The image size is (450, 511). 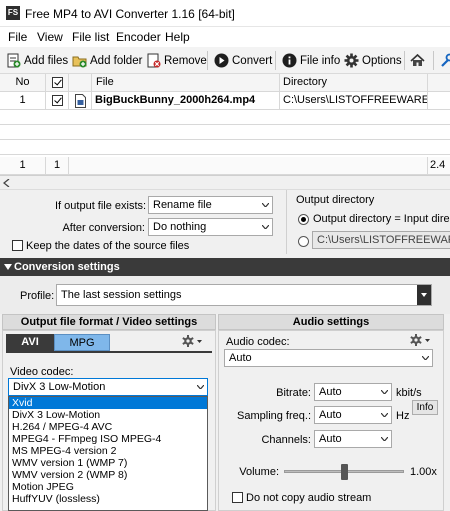 What do you see at coordinates (244, 295) in the screenshot?
I see `profile-select: The last session settings` at bounding box center [244, 295].